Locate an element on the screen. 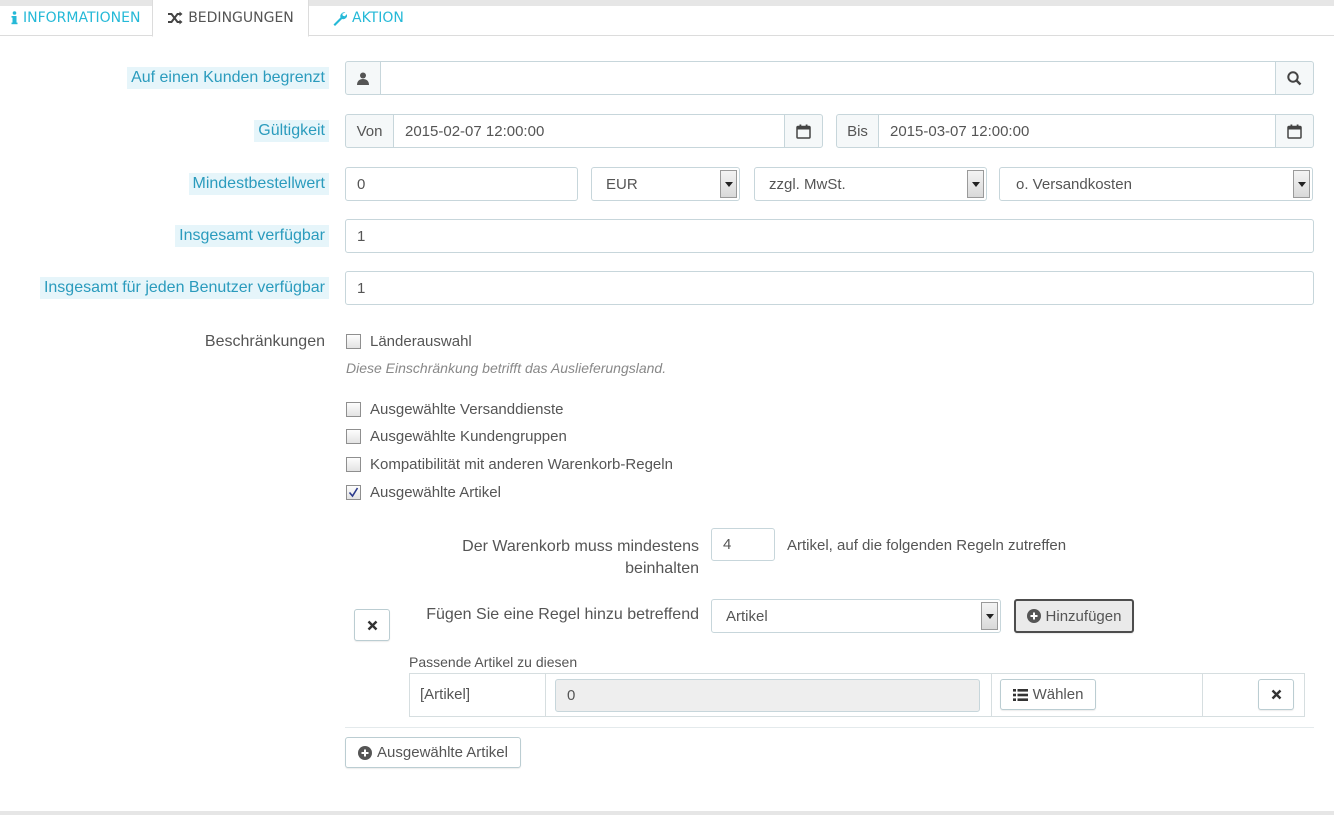 The height and width of the screenshot is (837, 1334). checkbox-checked is located at coordinates (353, 492).